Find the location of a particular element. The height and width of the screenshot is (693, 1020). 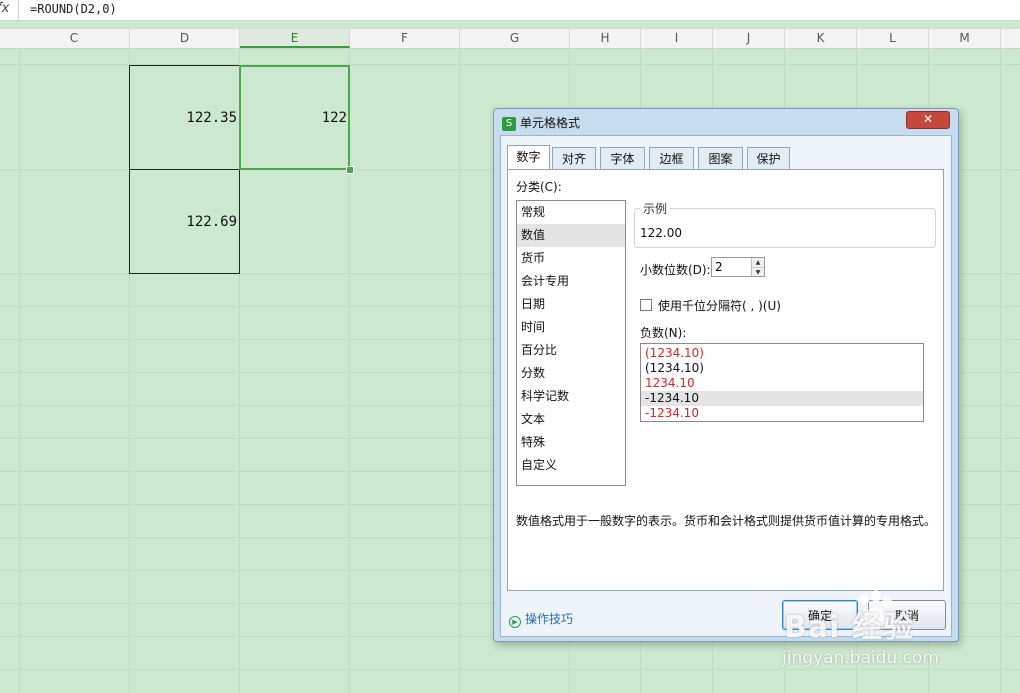

tab-alignment: 对齐 is located at coordinates (574, 158).